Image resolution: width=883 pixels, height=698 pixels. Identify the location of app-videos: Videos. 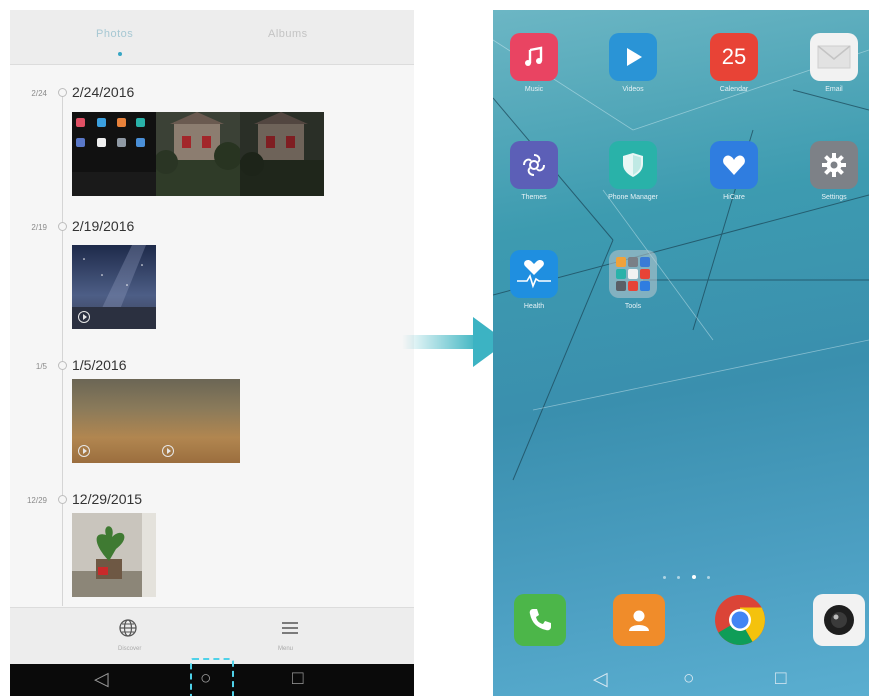
(633, 63).